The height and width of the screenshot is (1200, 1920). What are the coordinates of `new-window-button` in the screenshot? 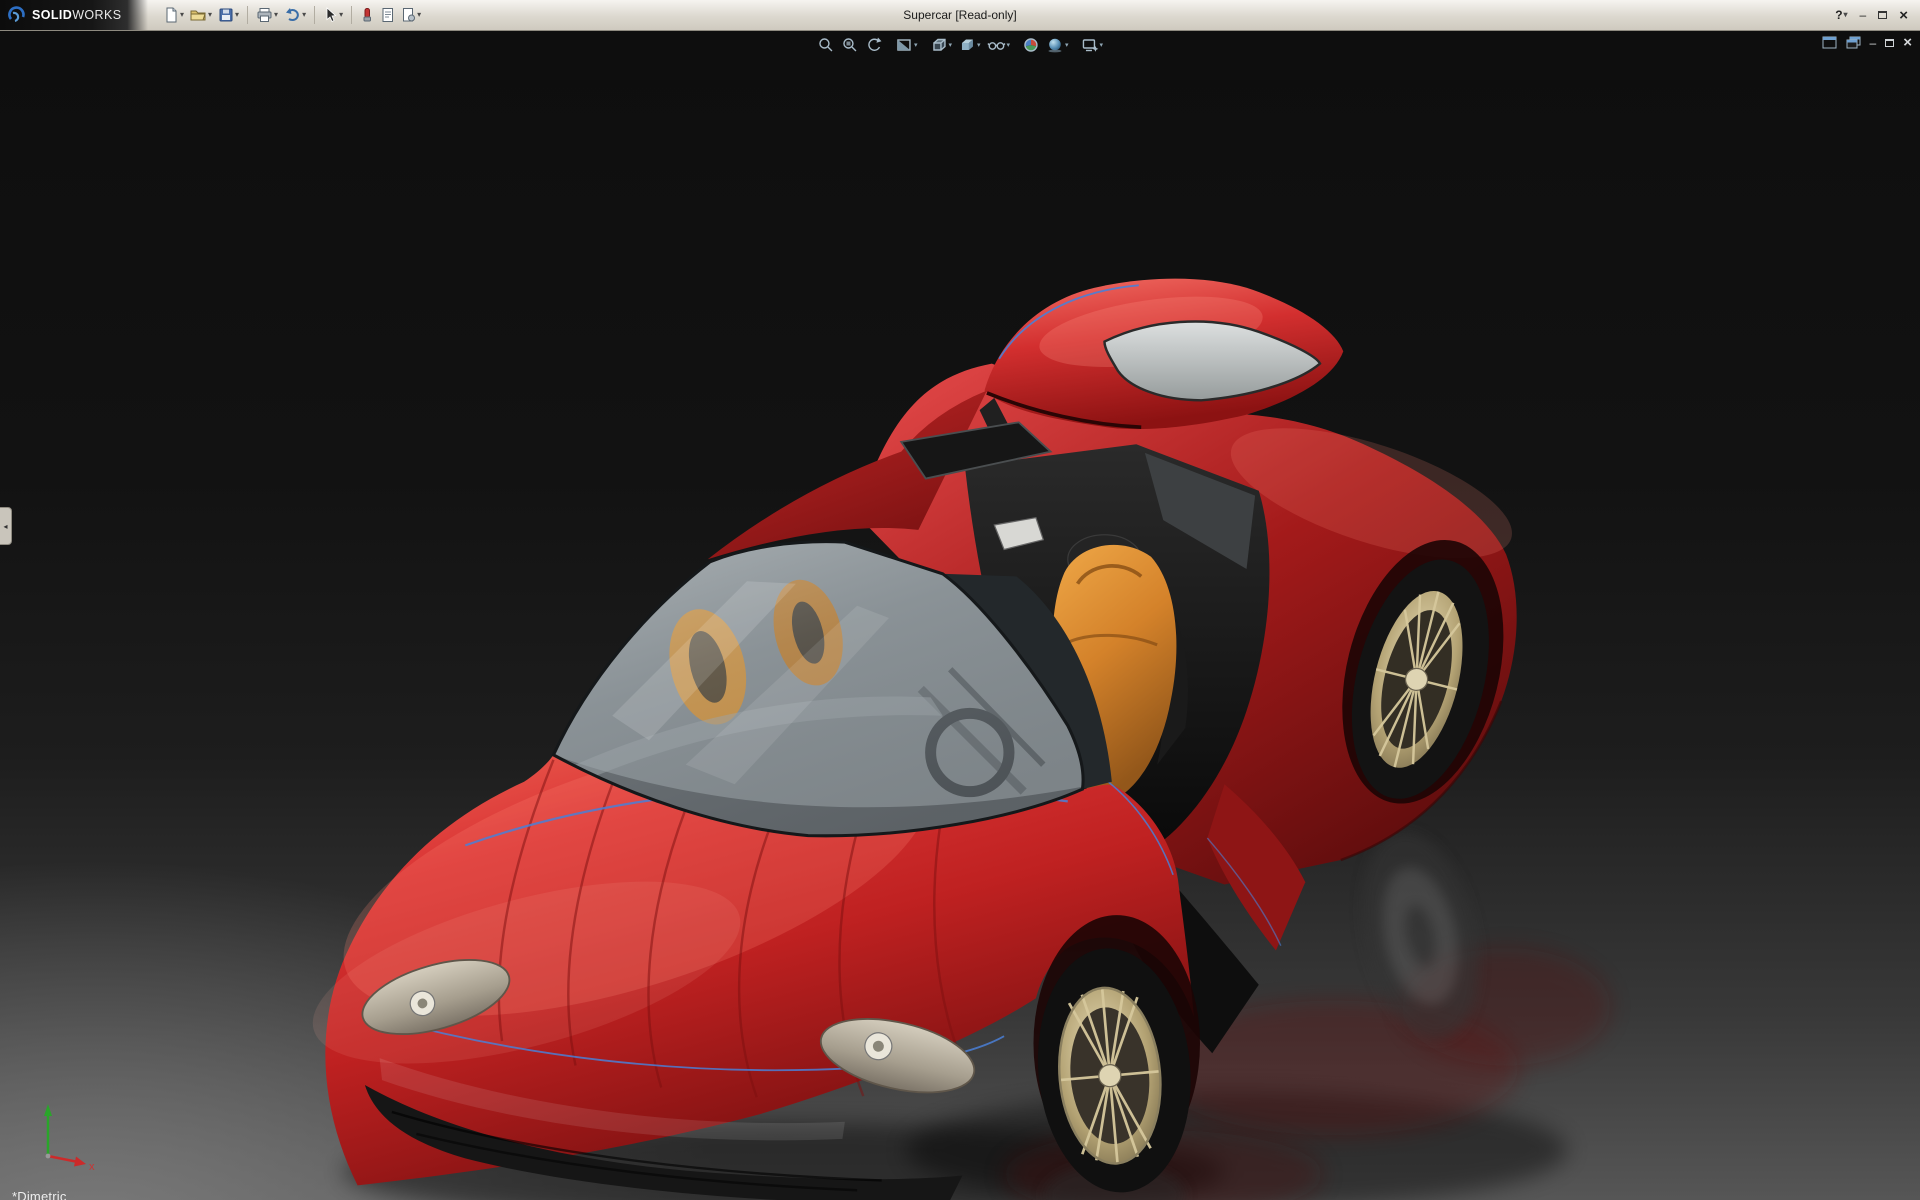 It's located at (1853, 42).